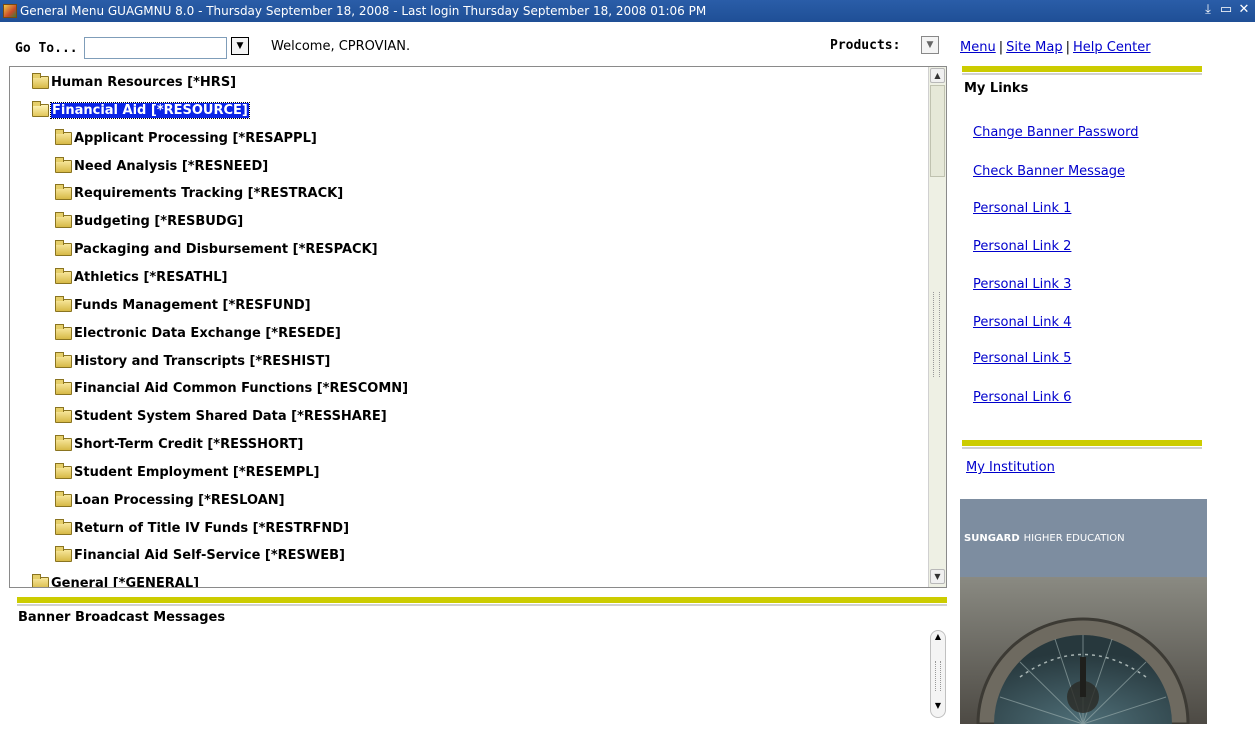  I want to click on close-icon: ✕, so click(1244, 9).